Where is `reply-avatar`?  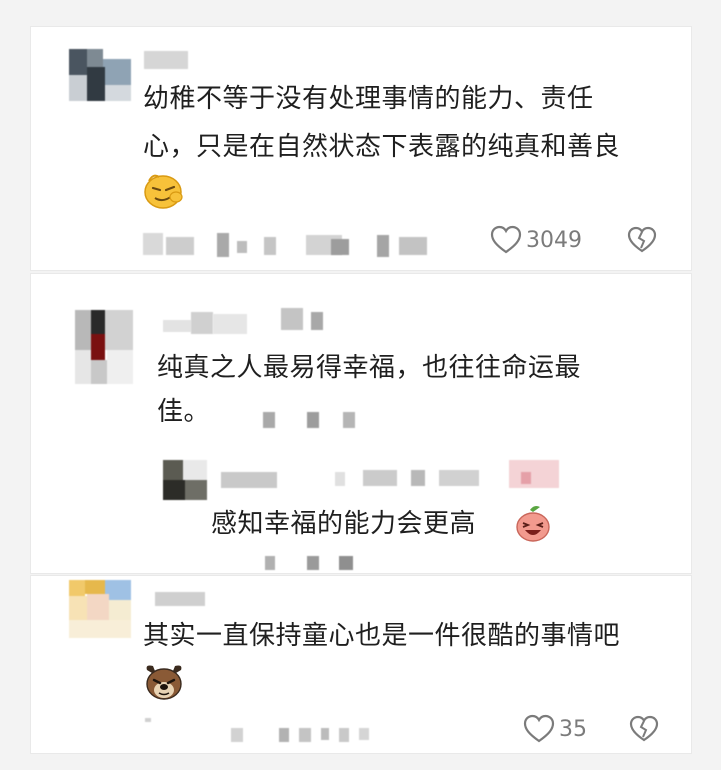
reply-avatar is located at coordinates (185, 480).